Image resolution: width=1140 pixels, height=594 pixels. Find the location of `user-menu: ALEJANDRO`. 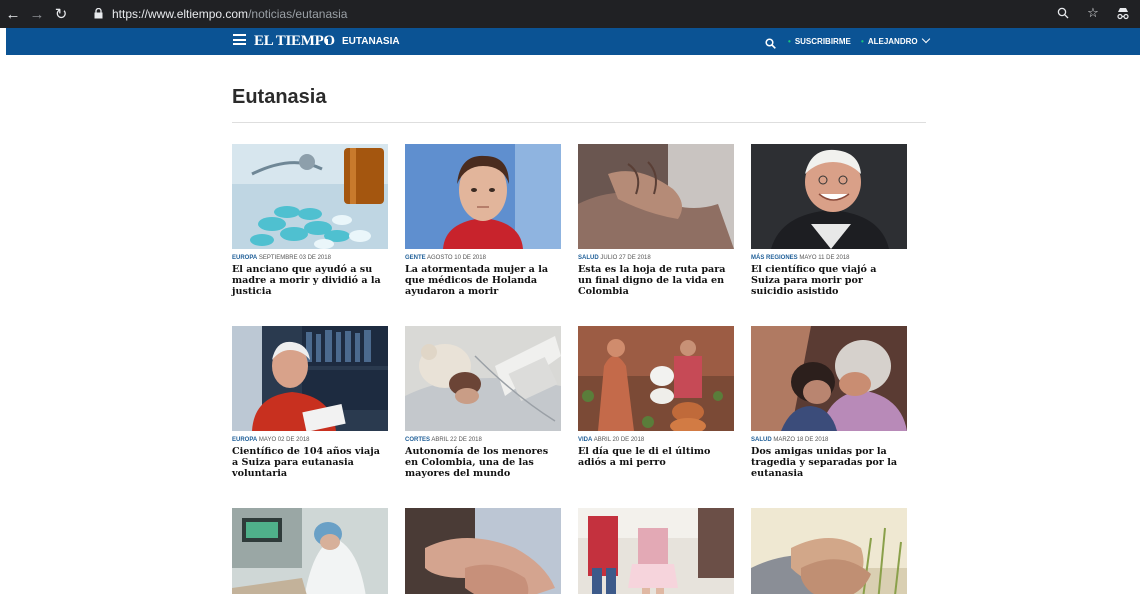

user-menu: ALEJANDRO is located at coordinates (895, 40).